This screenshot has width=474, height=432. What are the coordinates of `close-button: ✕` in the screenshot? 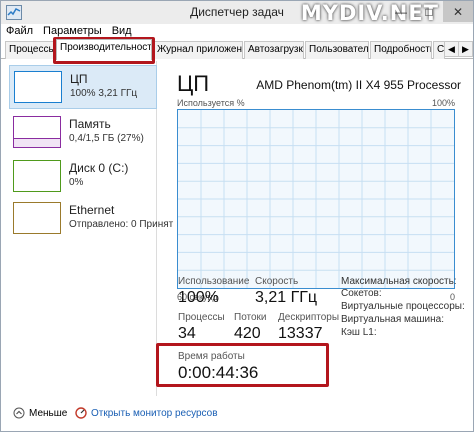 It's located at (458, 11).